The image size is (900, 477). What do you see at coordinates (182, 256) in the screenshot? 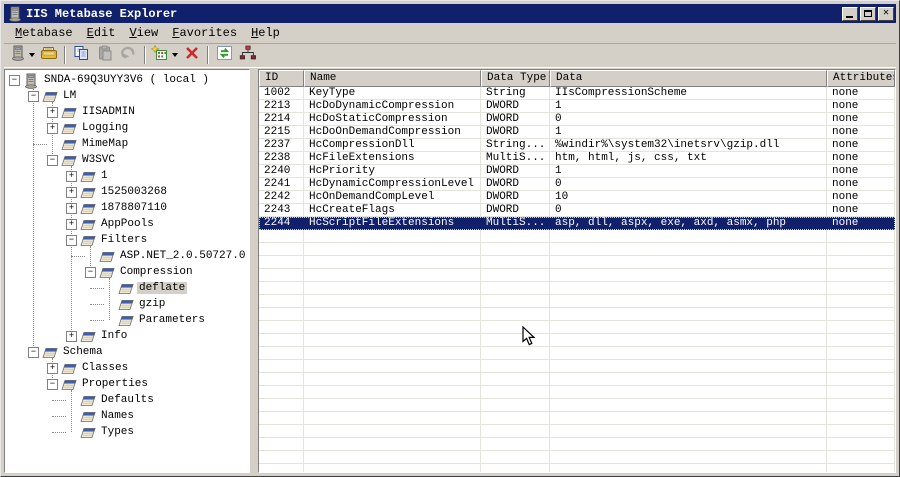
I see `tree-node-label: ASP.NET_2.0.50727.0` at bounding box center [182, 256].